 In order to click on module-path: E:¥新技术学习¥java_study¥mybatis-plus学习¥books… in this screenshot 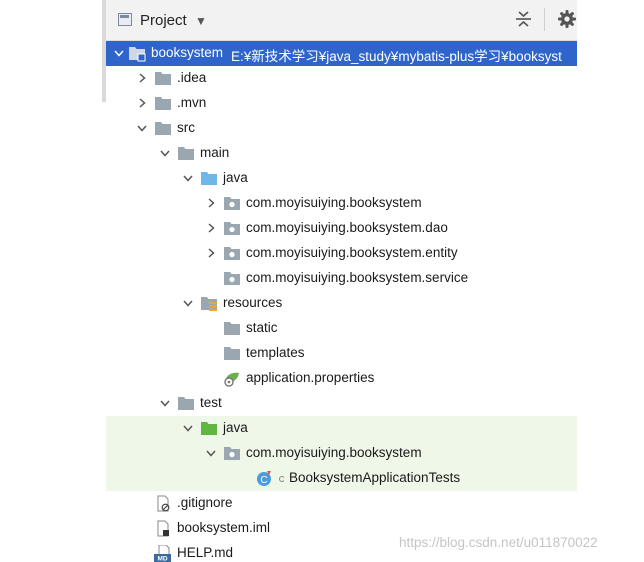, I will do `click(396, 56)`.